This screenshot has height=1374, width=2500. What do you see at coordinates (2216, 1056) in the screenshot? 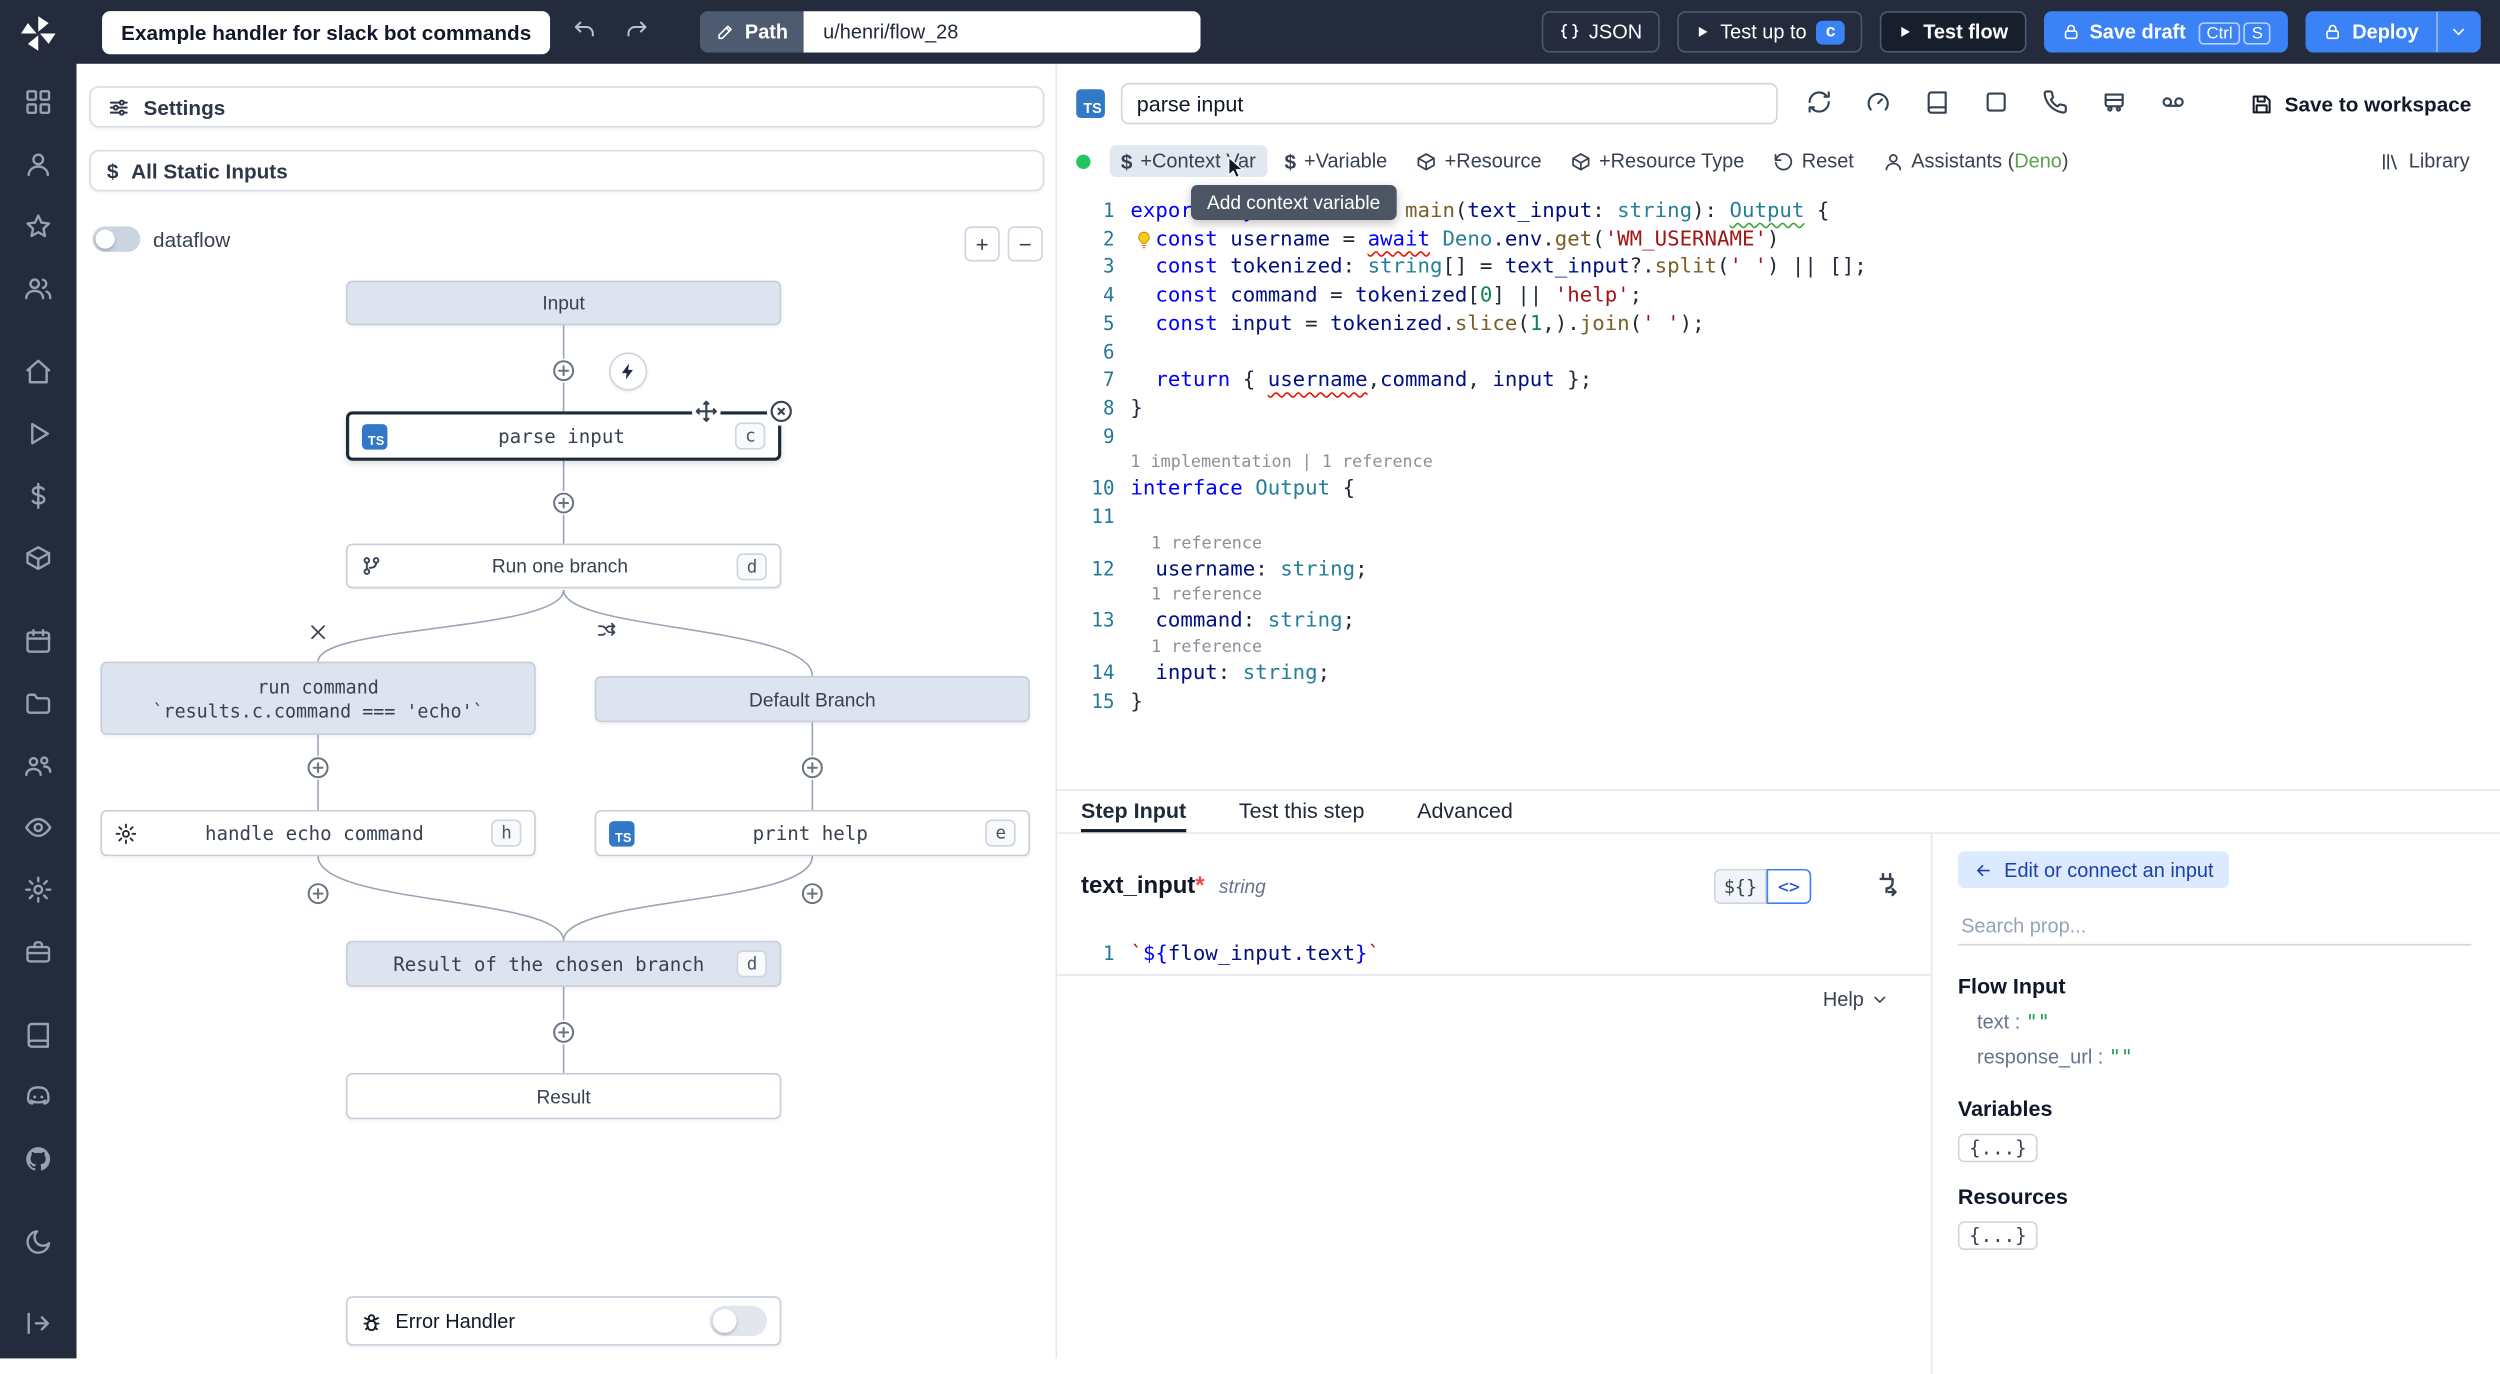
I see `flow-input-prop: response_url : ""` at bounding box center [2216, 1056].